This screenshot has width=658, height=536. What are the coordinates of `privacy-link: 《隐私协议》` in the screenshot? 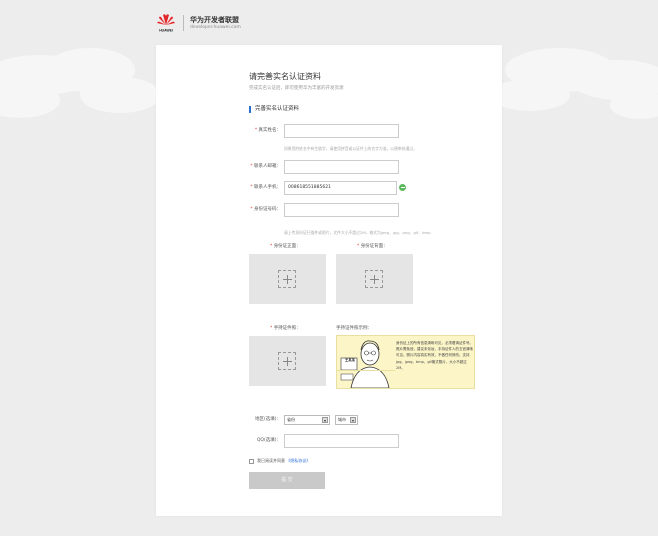 It's located at (298, 460).